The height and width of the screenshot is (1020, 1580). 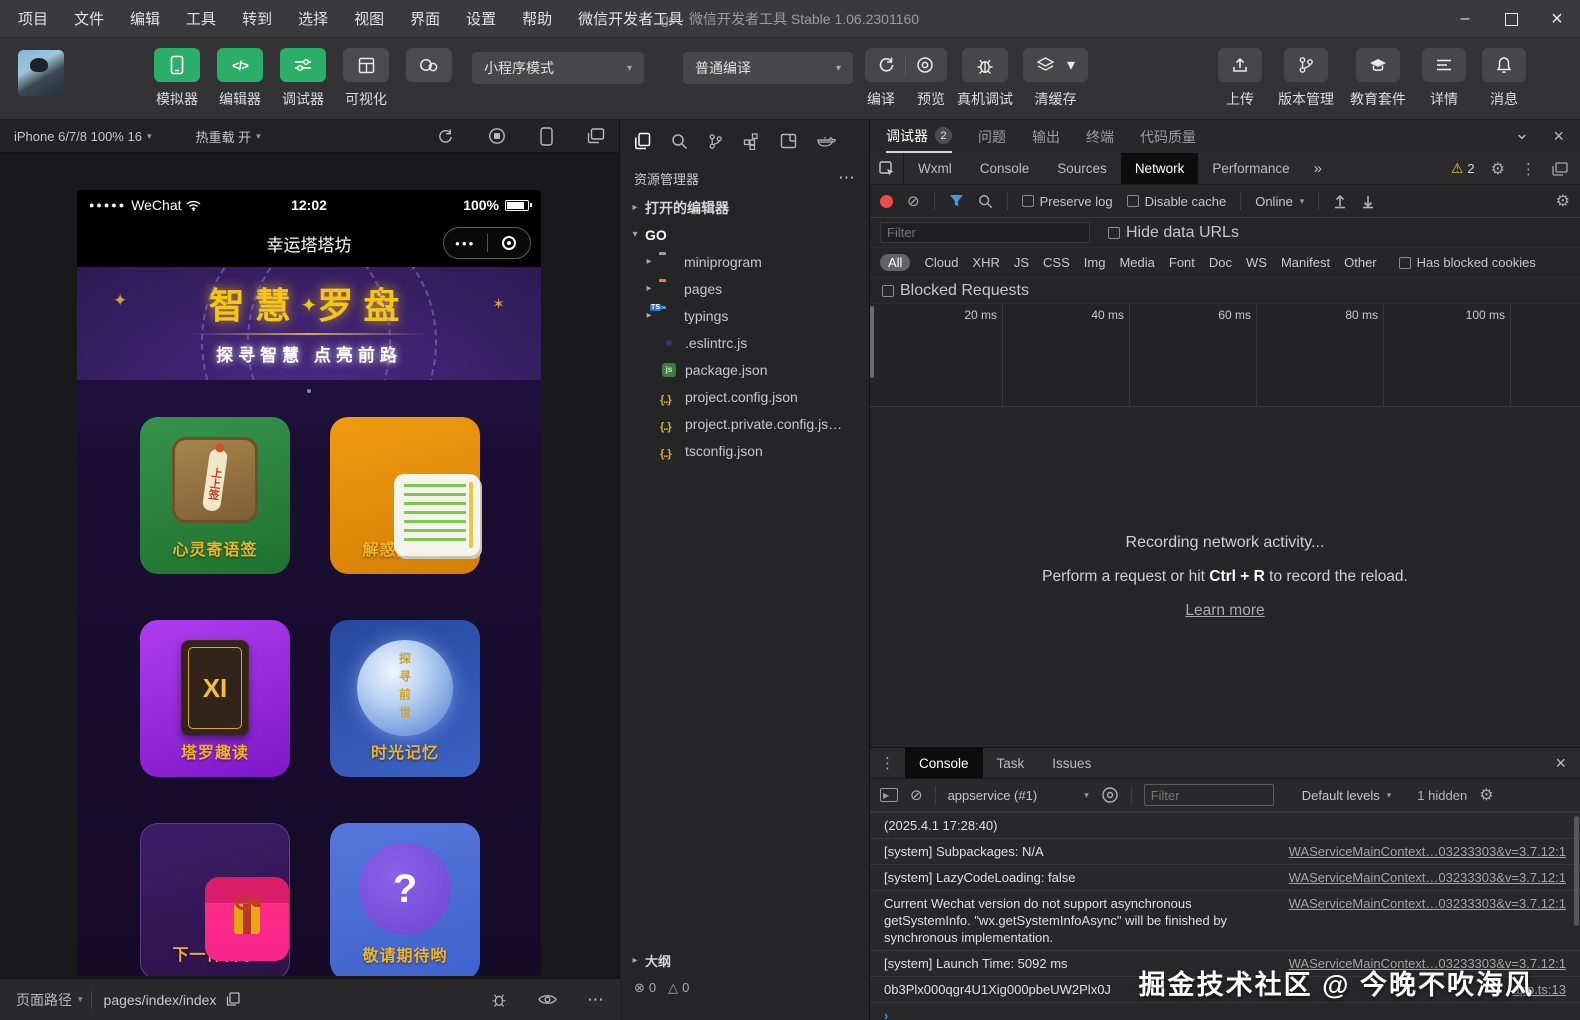 I want to click on card-guide-book: 解惑指南书, so click(x=405, y=495).